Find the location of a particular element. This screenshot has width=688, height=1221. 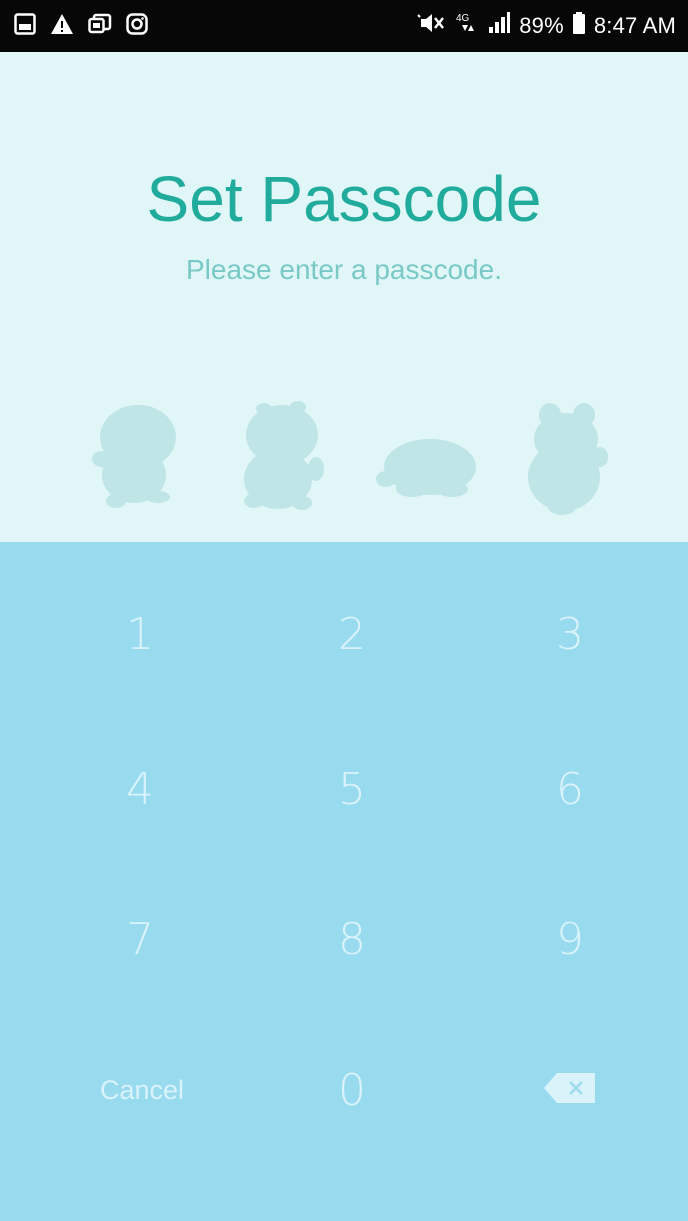

key-8: 8 is located at coordinates (352, 939).